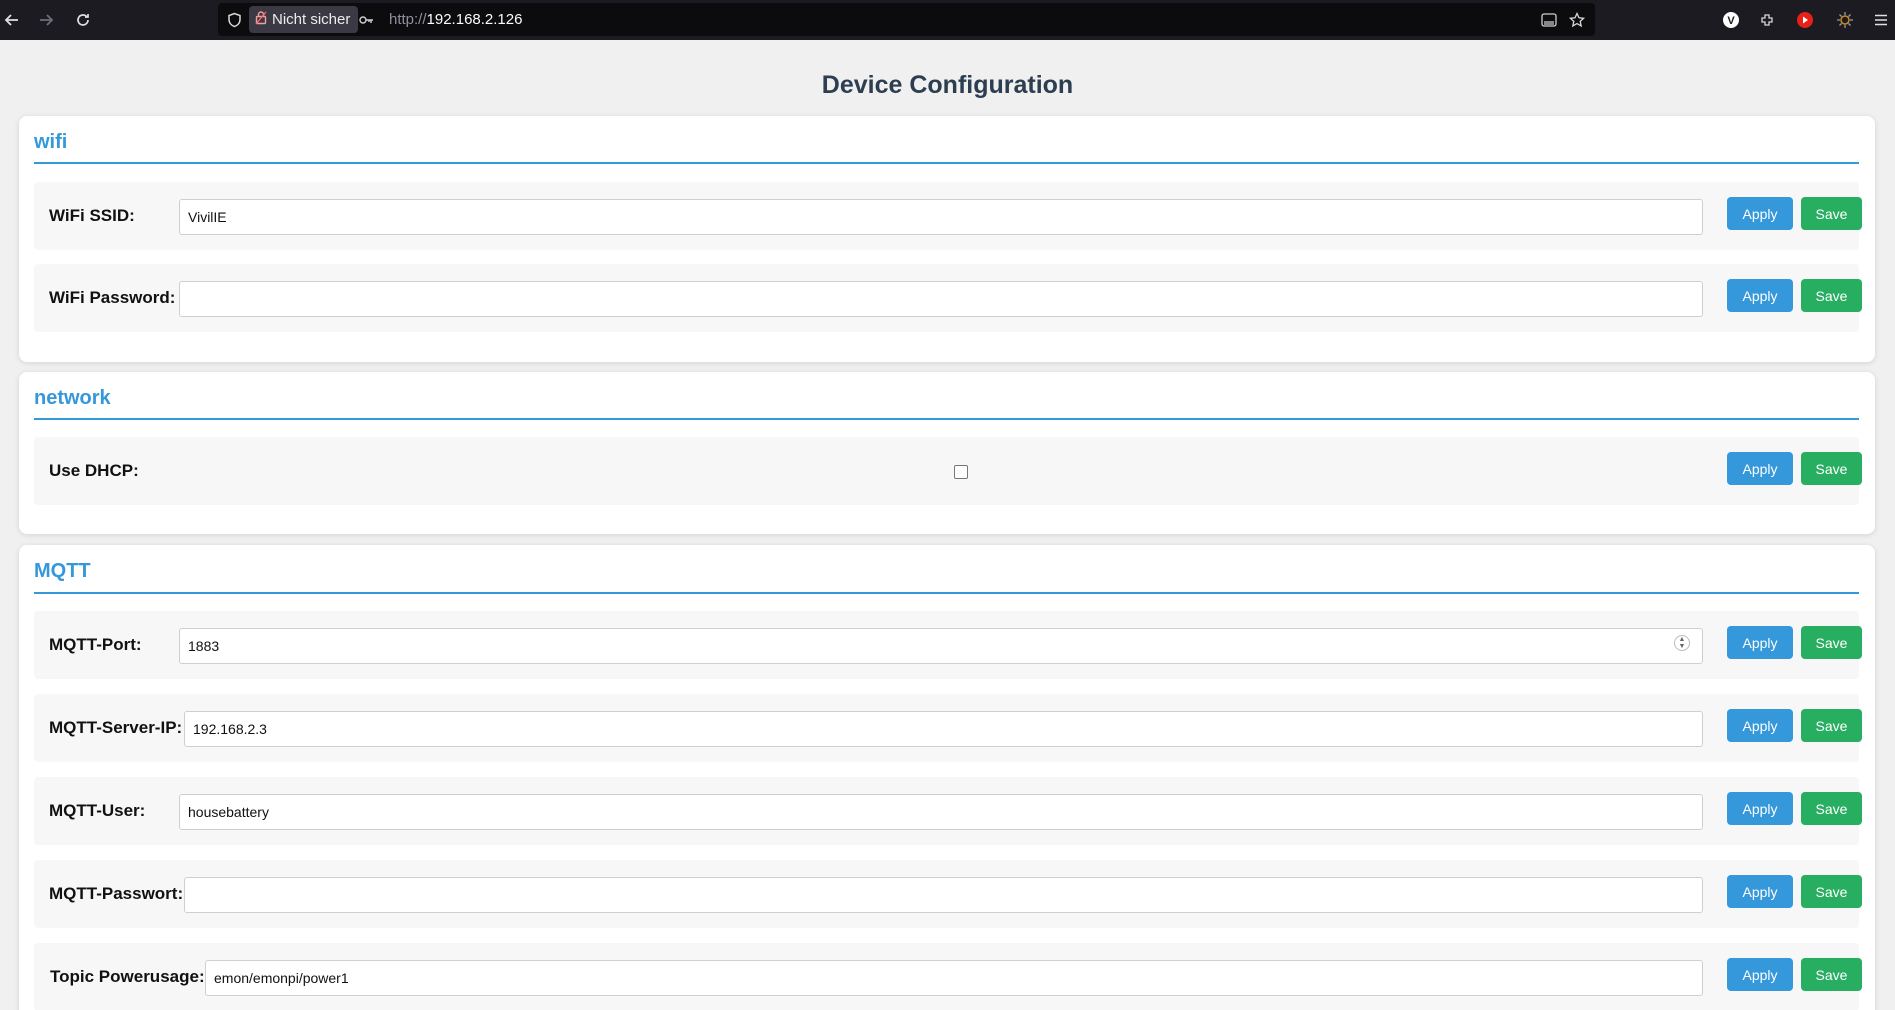  What do you see at coordinates (1881, 20) in the screenshot?
I see `menu-icon` at bounding box center [1881, 20].